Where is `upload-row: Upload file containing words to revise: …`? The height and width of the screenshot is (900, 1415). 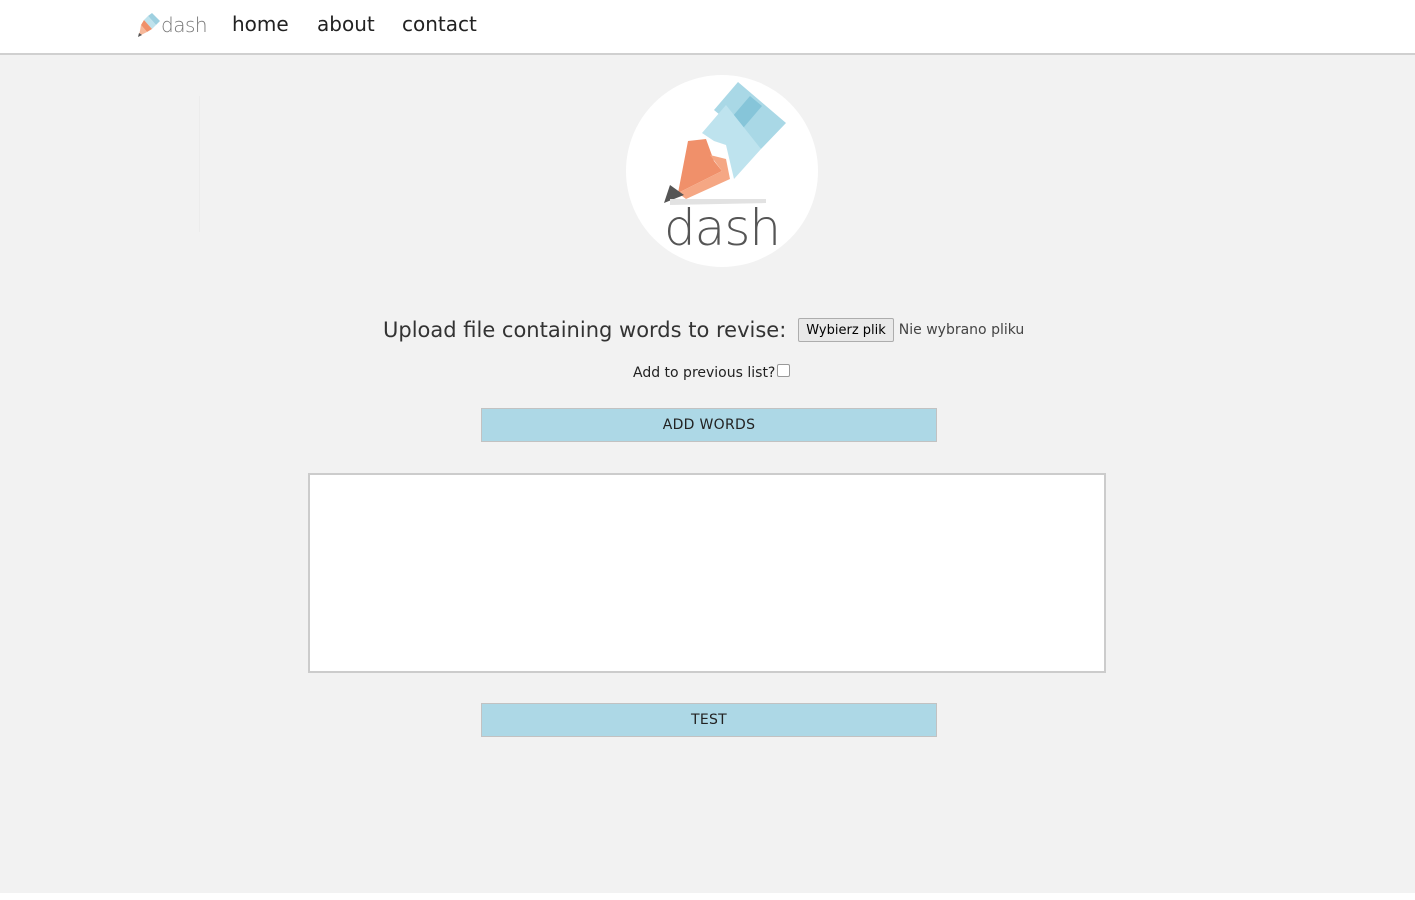 upload-row: Upload file containing words to revise: … is located at coordinates (703, 330).